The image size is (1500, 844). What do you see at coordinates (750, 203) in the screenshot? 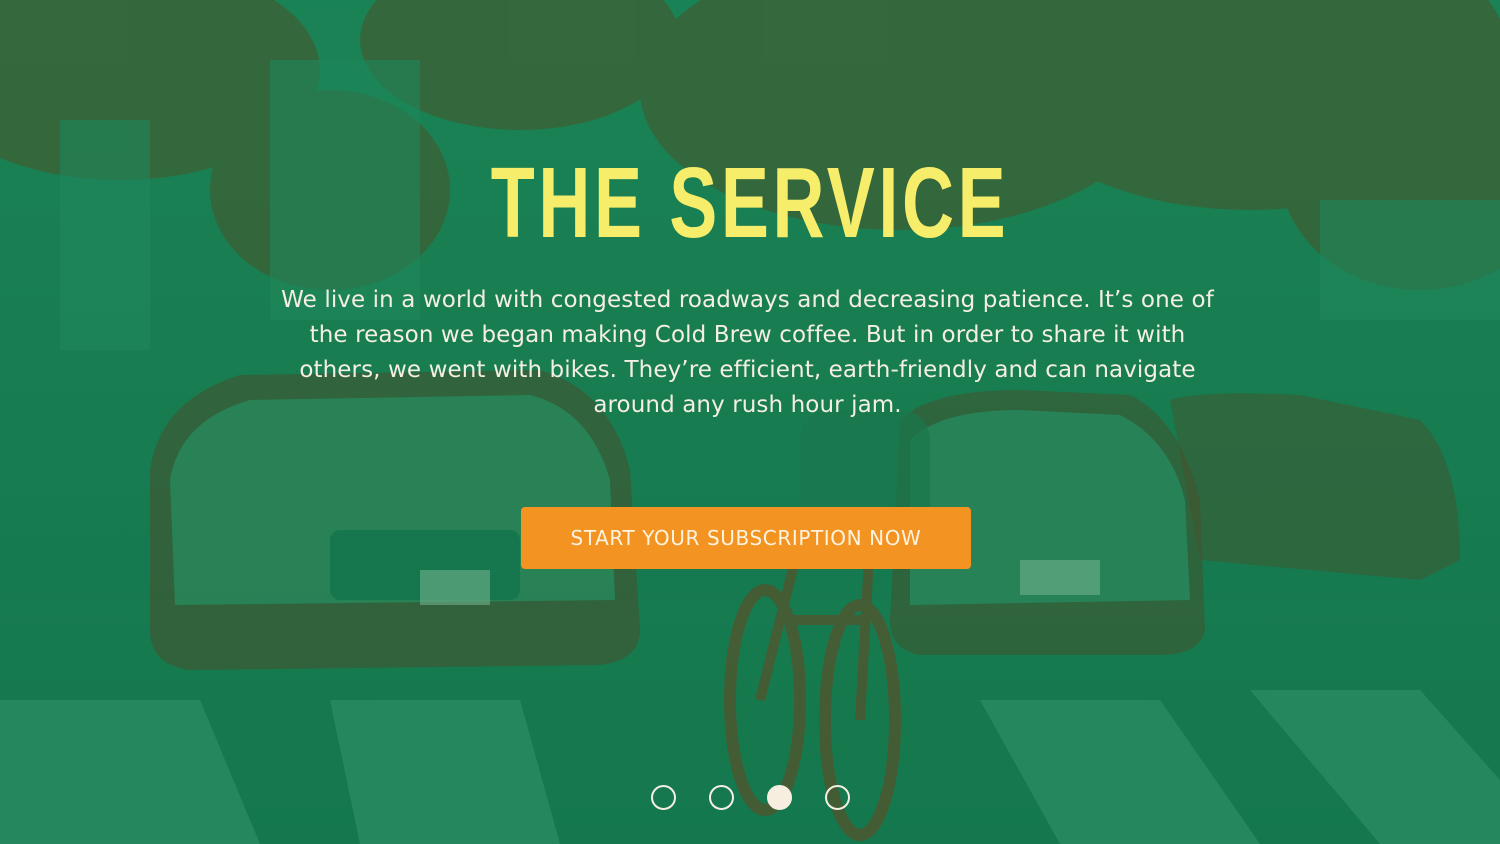
I see `page-title: THE SERVICE` at bounding box center [750, 203].